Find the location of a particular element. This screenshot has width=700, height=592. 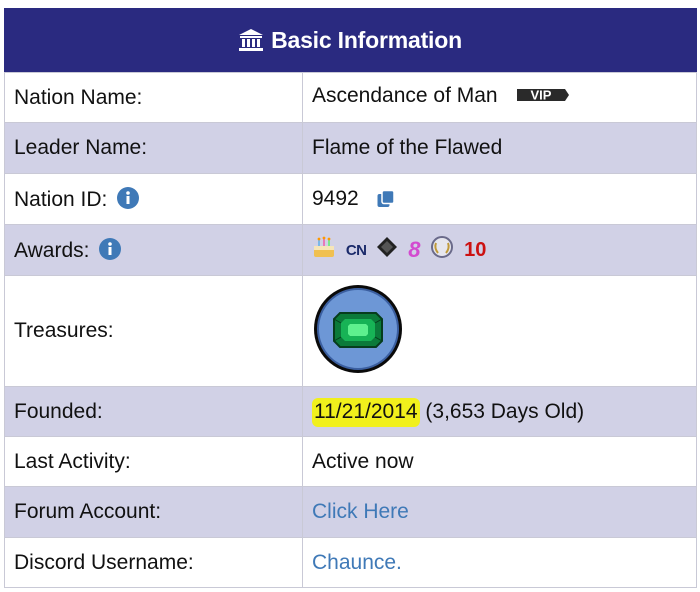

nation-name-value: Ascendance of Man is located at coordinates (405, 95).